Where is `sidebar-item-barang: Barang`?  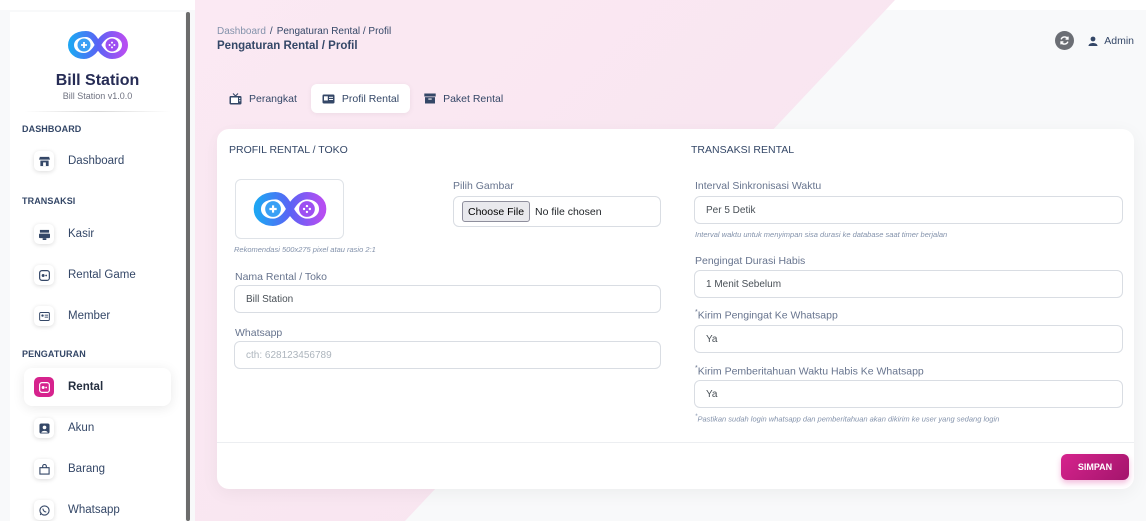 sidebar-item-barang: Barang is located at coordinates (97, 469).